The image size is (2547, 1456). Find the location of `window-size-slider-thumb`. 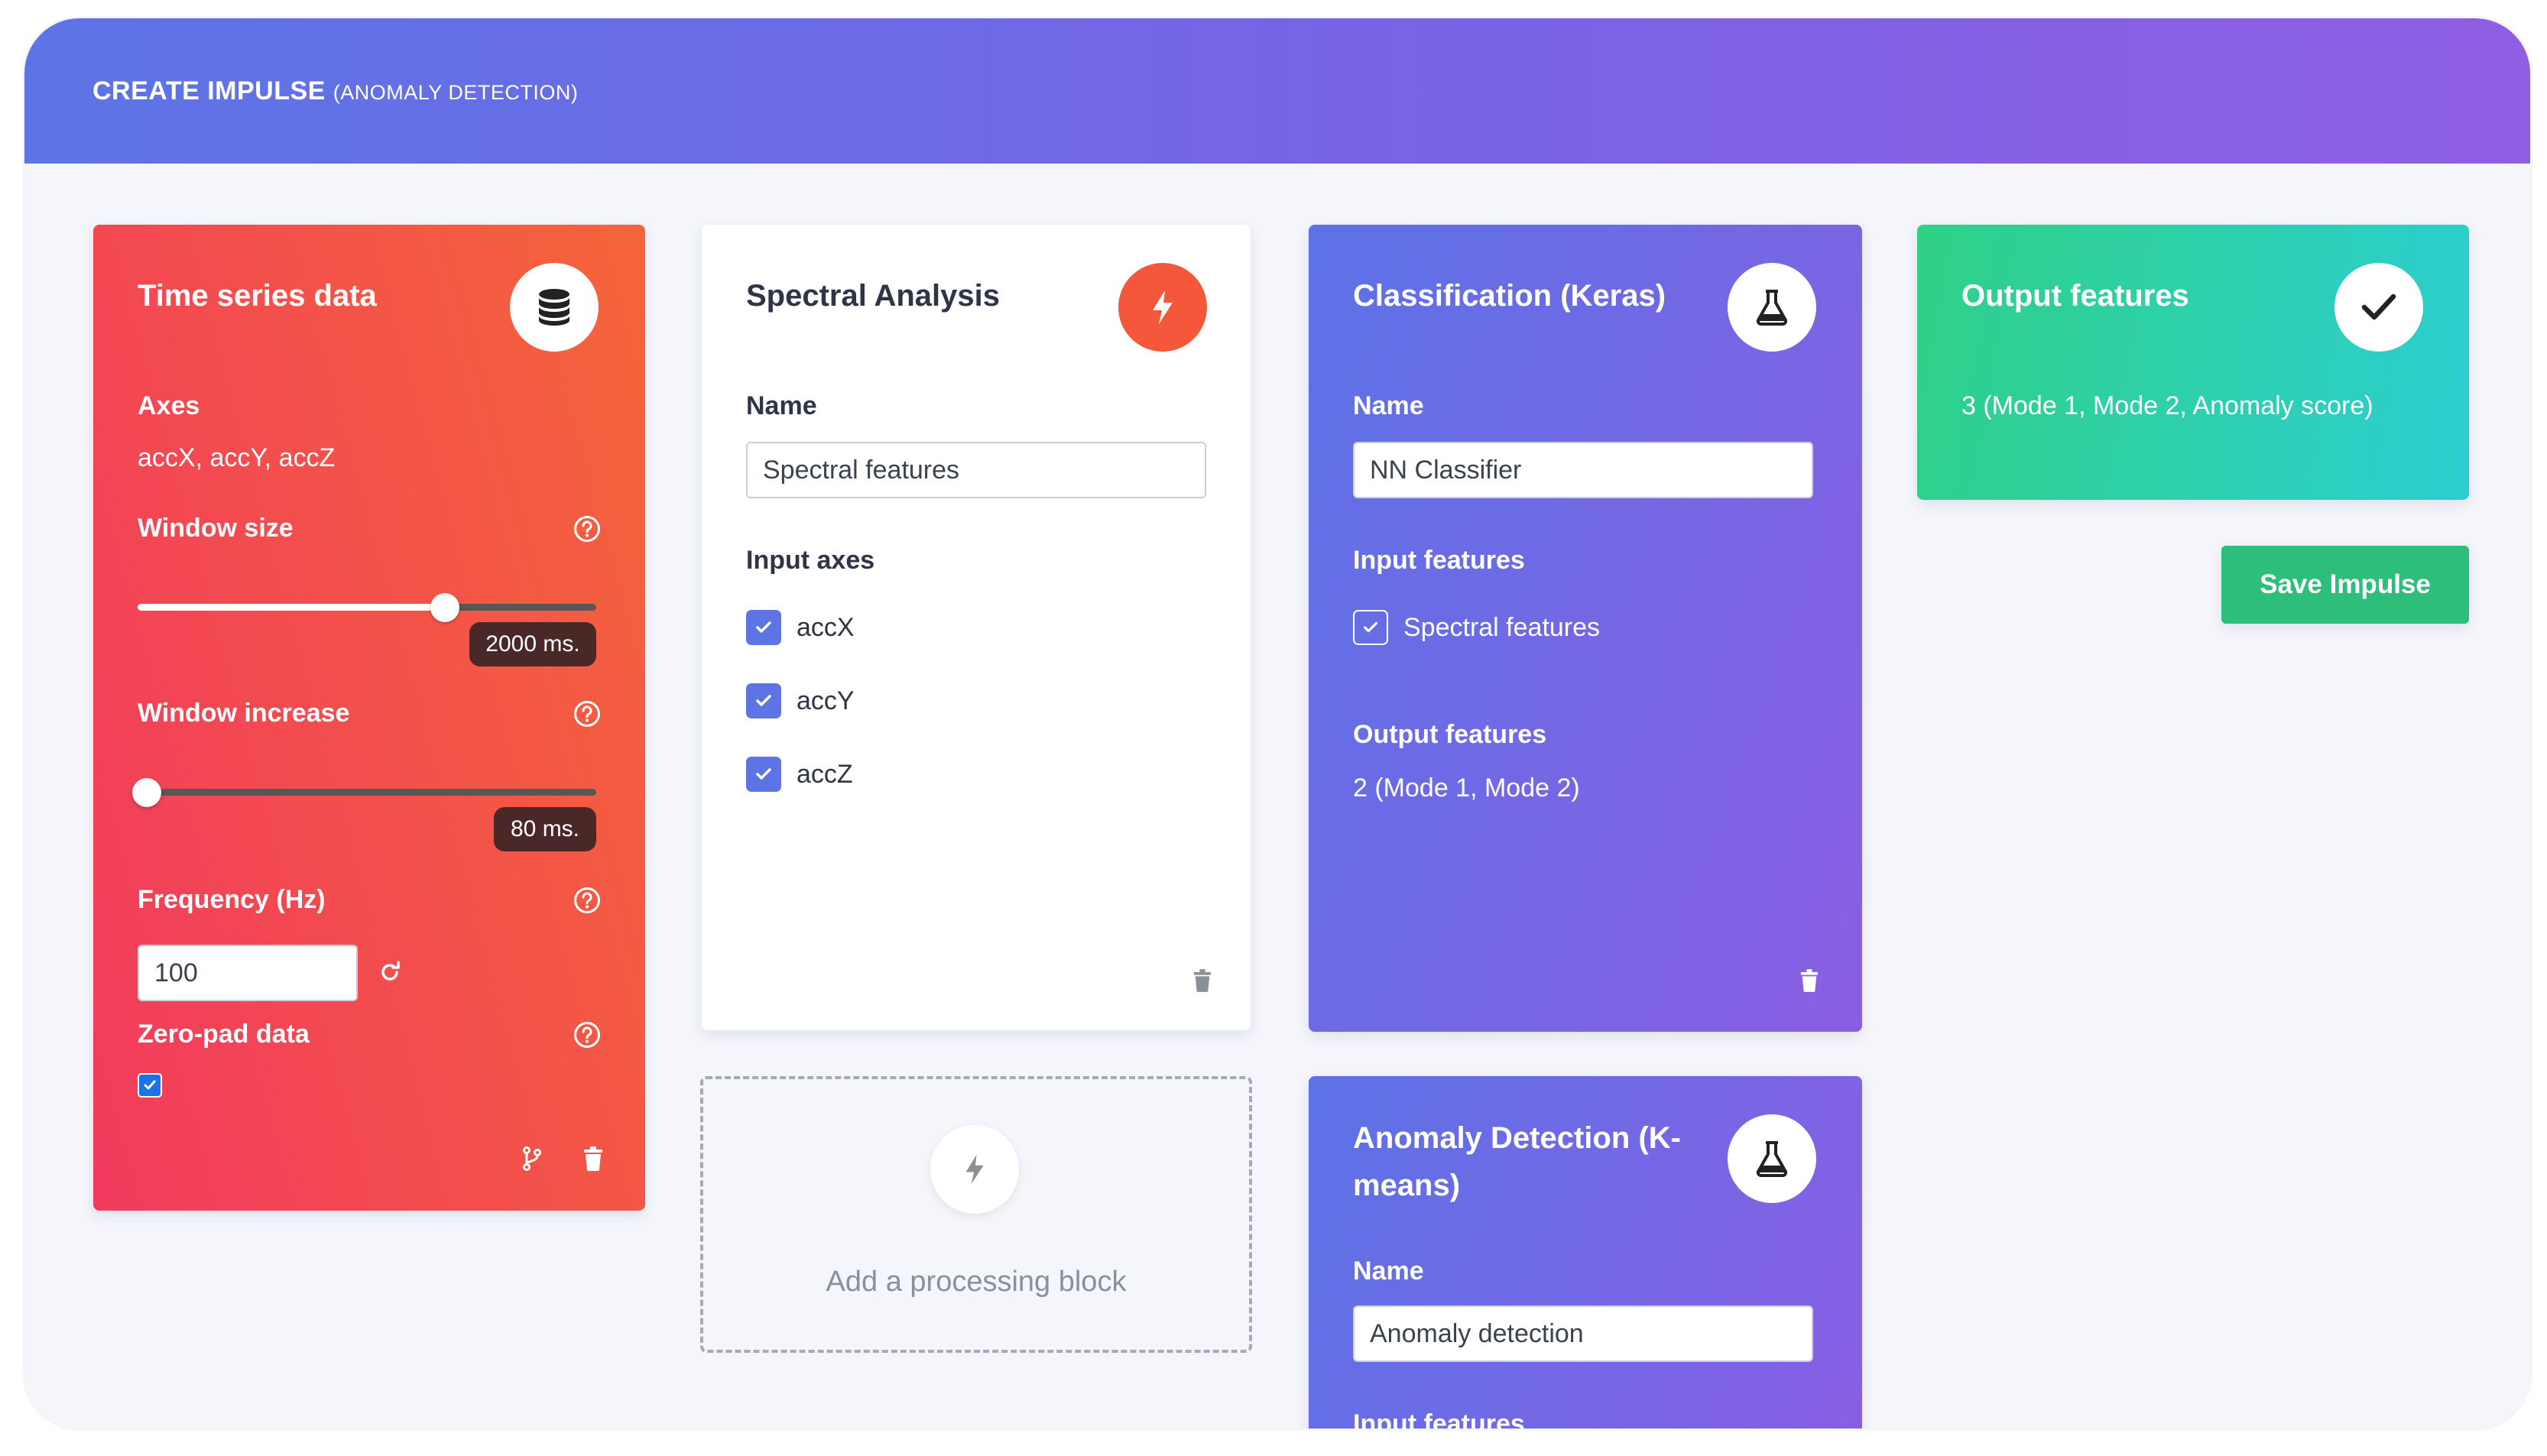

window-size-slider-thumb is located at coordinates (444, 607).